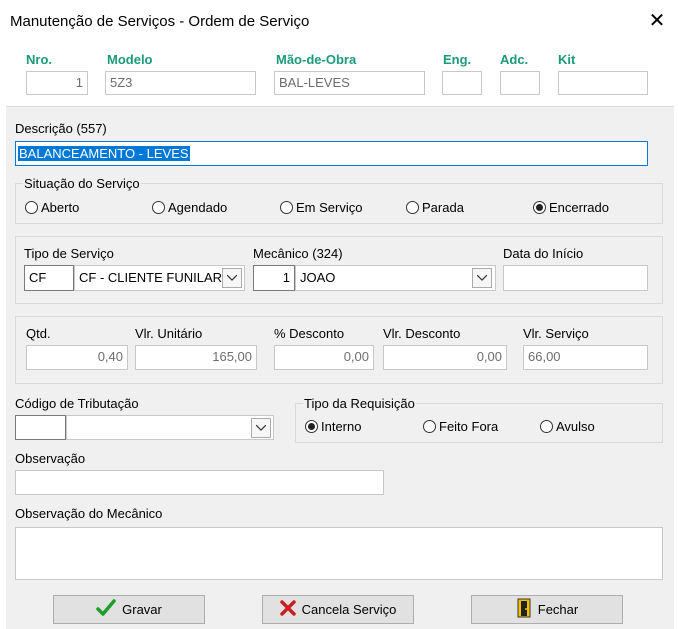 Image resolution: width=678 pixels, height=629 pixels. What do you see at coordinates (298, 253) in the screenshot?
I see `mecanico-label: Mecânico (324)` at bounding box center [298, 253].